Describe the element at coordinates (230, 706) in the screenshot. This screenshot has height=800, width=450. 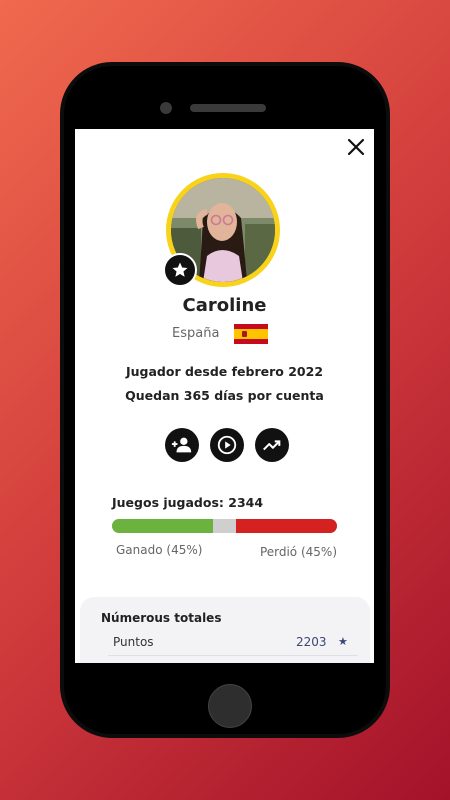
I see `home-button` at that location.